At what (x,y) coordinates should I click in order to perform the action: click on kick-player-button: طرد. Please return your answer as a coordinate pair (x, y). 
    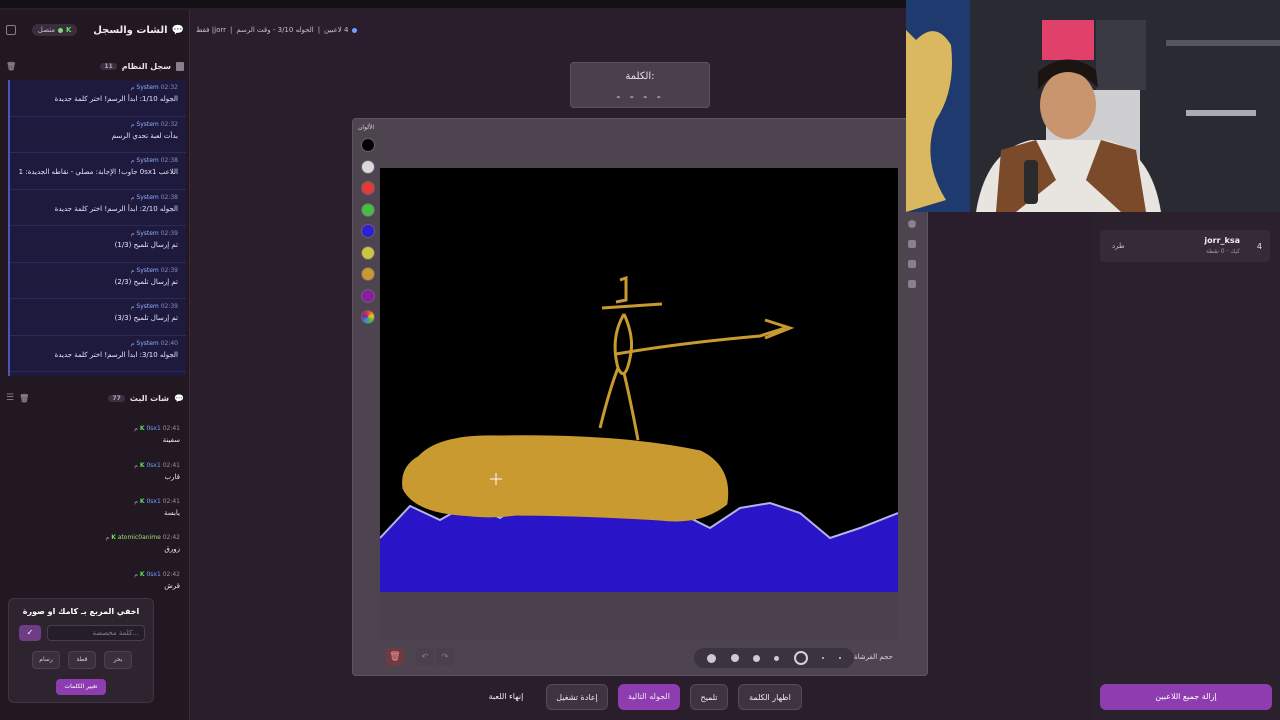
    Looking at the image, I should click on (1118, 246).